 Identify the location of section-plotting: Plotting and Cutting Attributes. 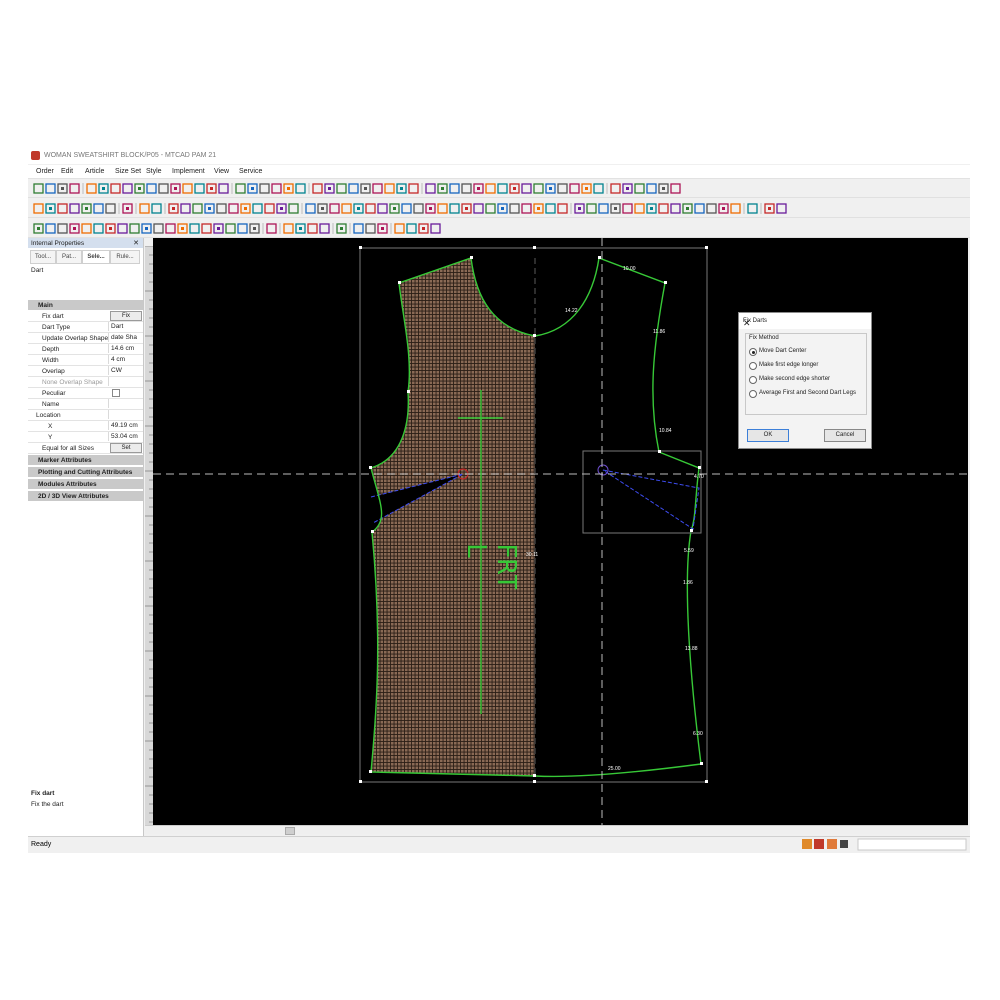
(85, 472).